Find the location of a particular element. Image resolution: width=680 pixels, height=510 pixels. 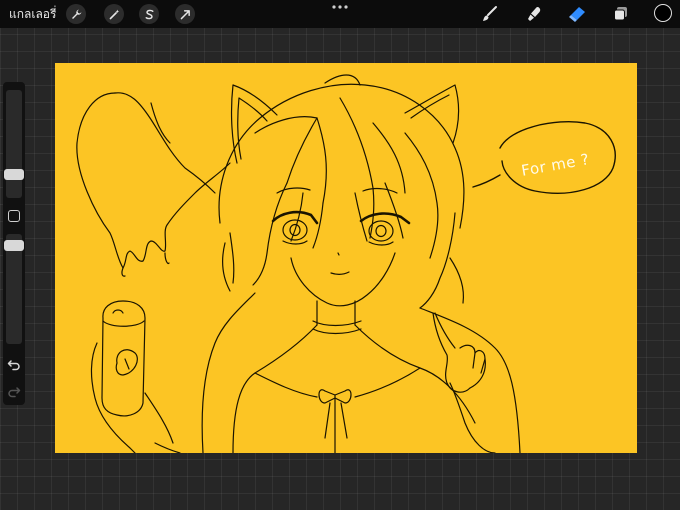

transform-arrow-icon is located at coordinates (185, 14).